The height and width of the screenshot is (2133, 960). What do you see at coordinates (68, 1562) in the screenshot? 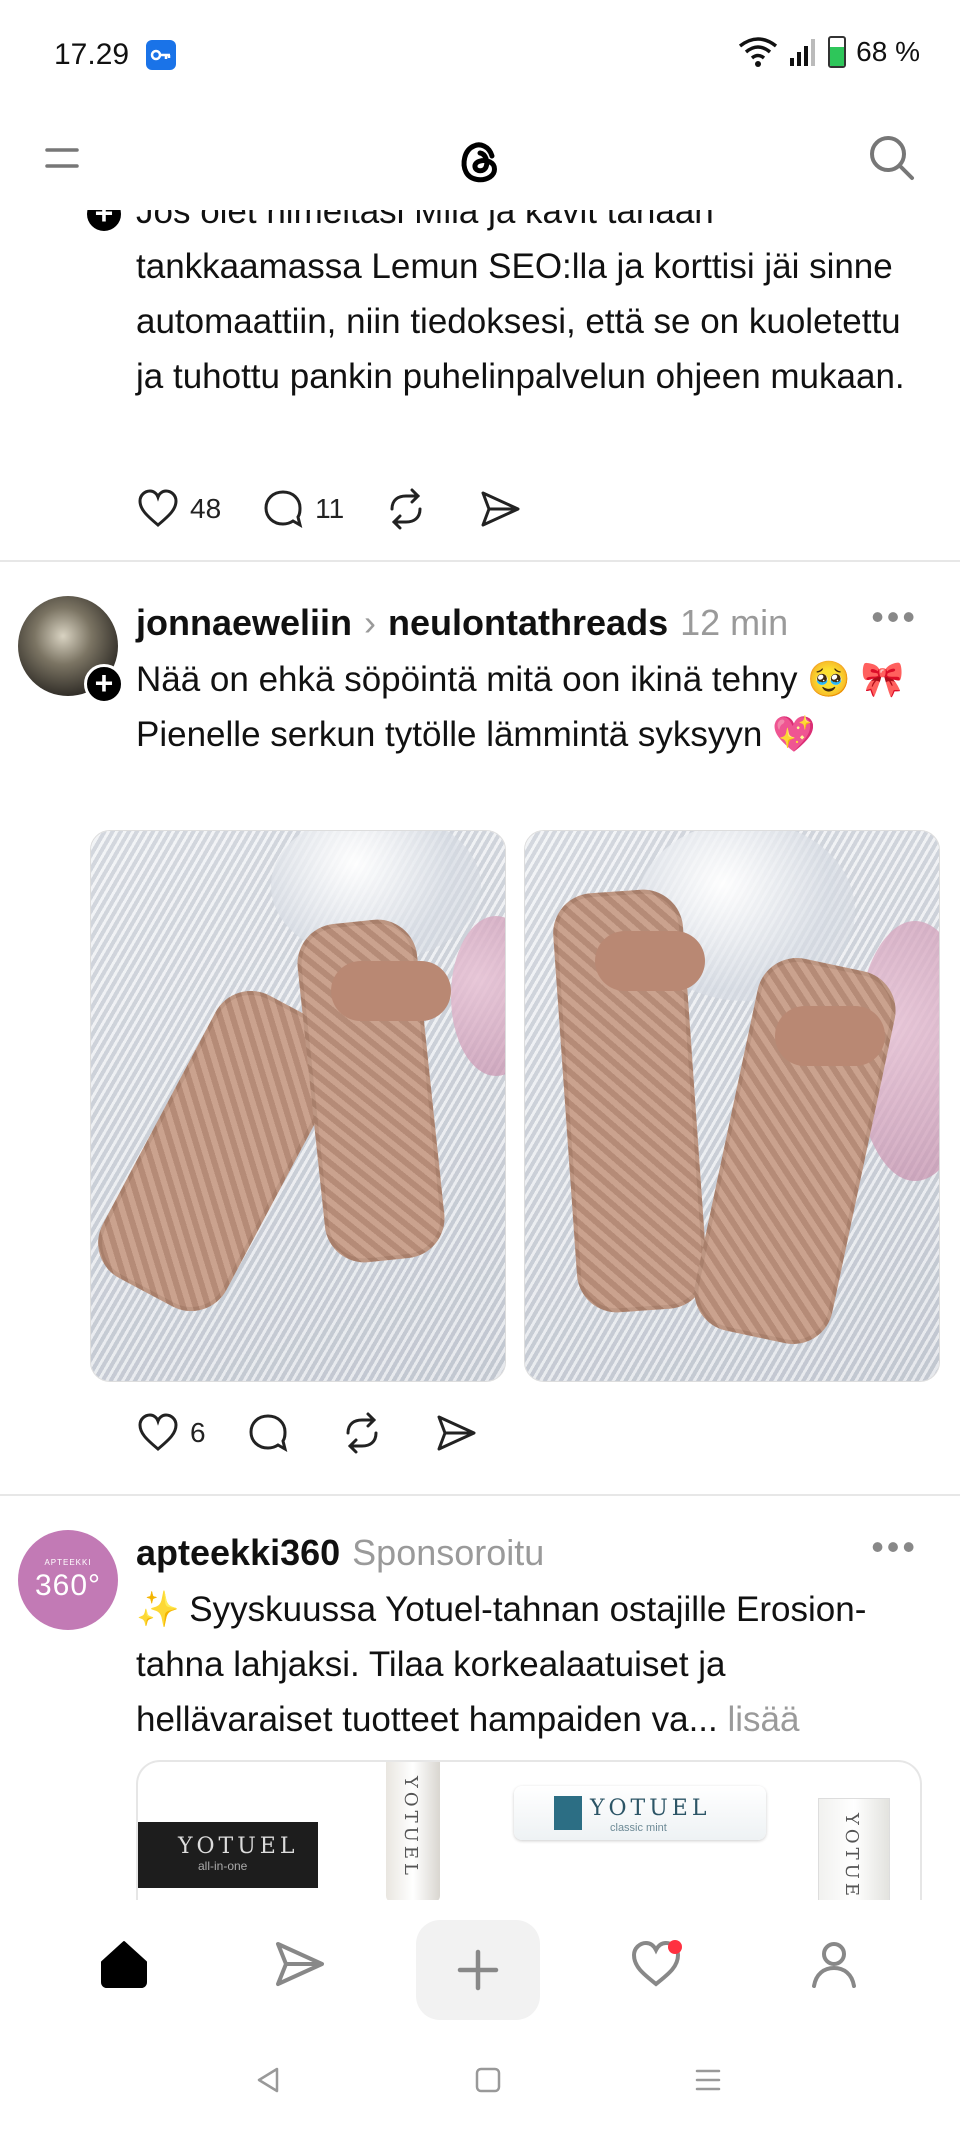
I see `avatar-brand-small: APTEEKKI` at bounding box center [68, 1562].